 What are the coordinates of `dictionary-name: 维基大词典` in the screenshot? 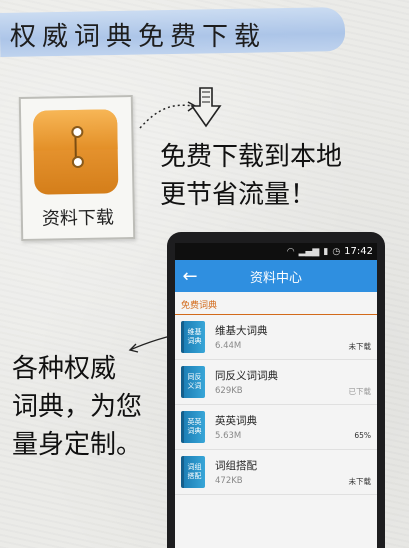 It's located at (241, 331).